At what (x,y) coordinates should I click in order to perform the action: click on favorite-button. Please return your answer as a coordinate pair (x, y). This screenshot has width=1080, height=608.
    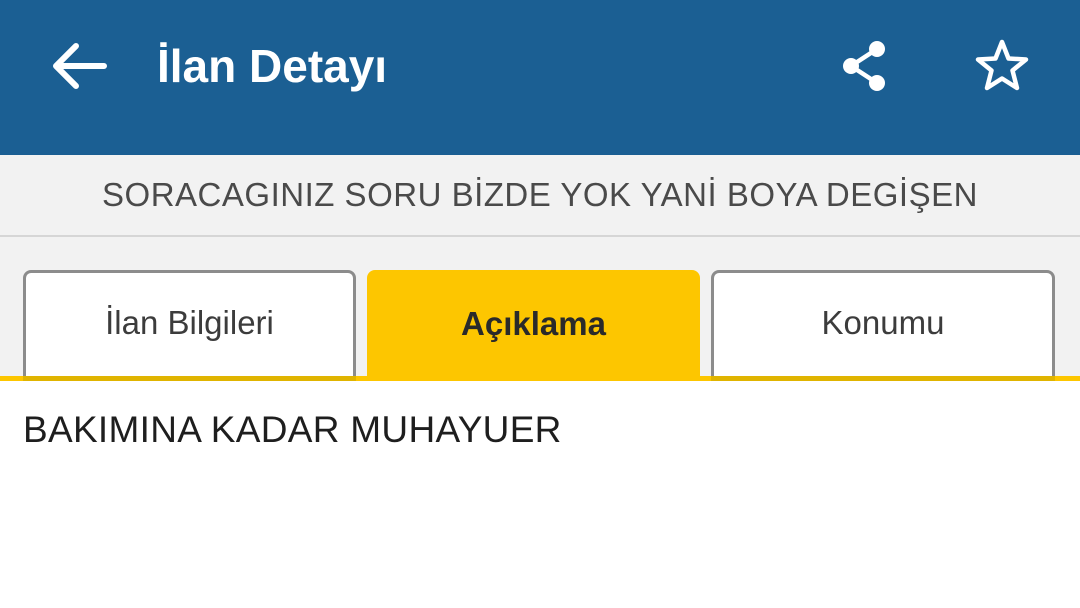
    Looking at the image, I should click on (1002, 66).